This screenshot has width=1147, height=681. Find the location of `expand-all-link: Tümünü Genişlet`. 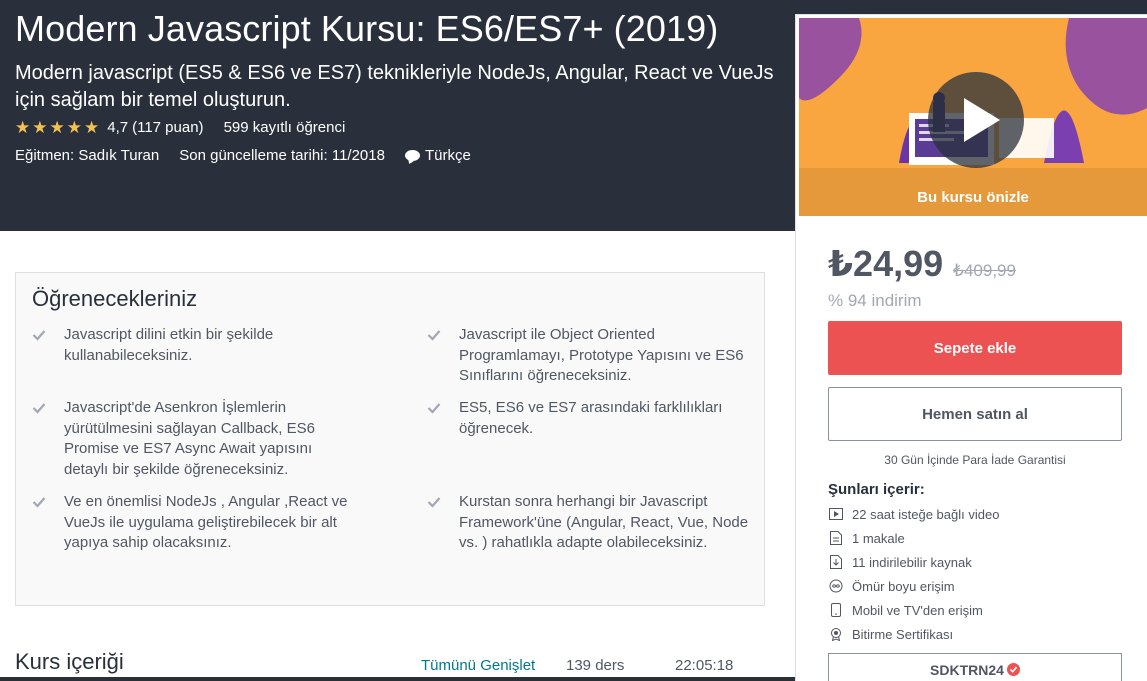

expand-all-link: Tümünü Genişlet is located at coordinates (478, 665).